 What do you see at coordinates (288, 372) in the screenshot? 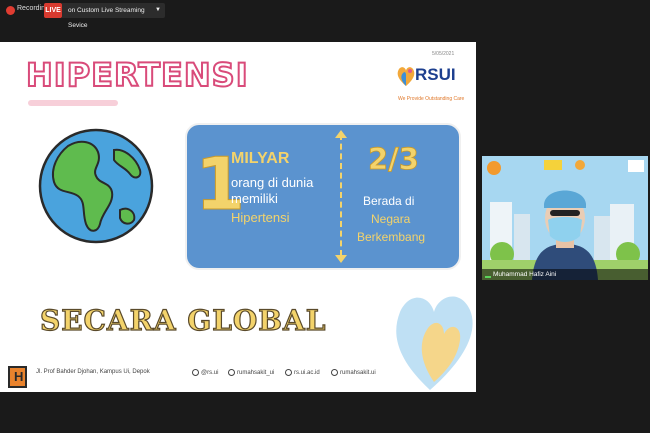
I see `web-icon` at bounding box center [288, 372].